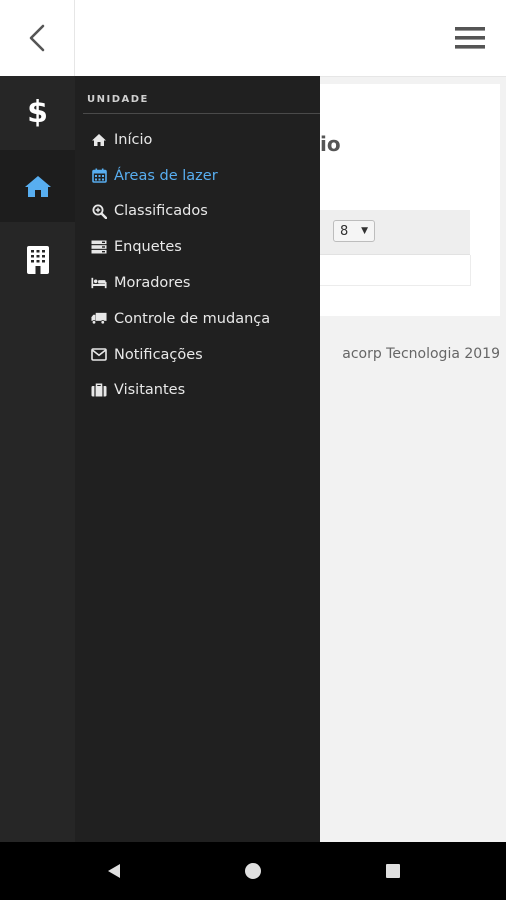 This screenshot has height=900, width=506. What do you see at coordinates (152, 283) in the screenshot?
I see `menu-item-label: Moradores` at bounding box center [152, 283].